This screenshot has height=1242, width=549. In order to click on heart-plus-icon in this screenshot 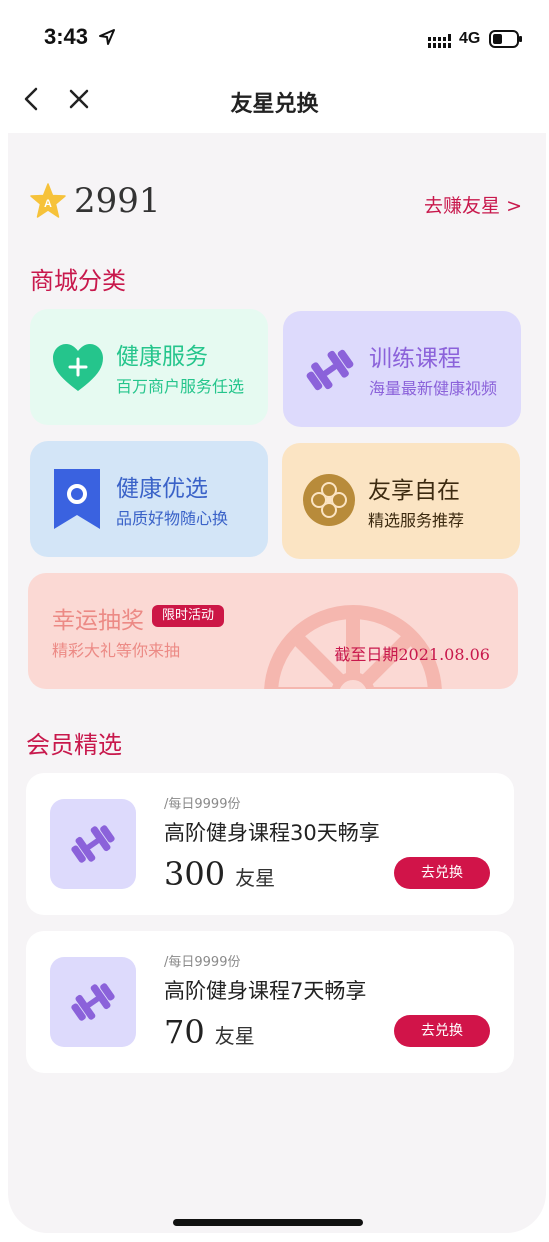, I will do `click(78, 367)`.